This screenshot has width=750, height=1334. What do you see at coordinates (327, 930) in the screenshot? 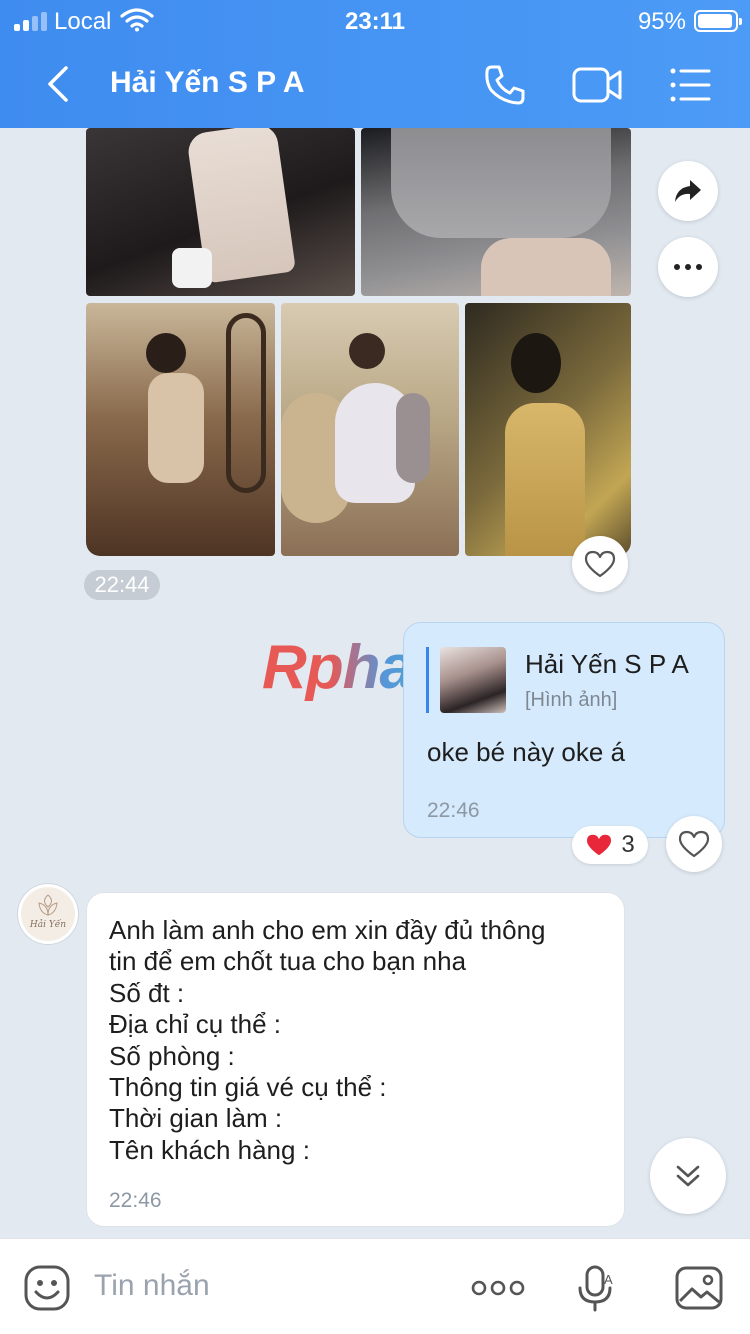
I see `message-line: Anh làm anh cho em xin đầy đủ thông` at bounding box center [327, 930].